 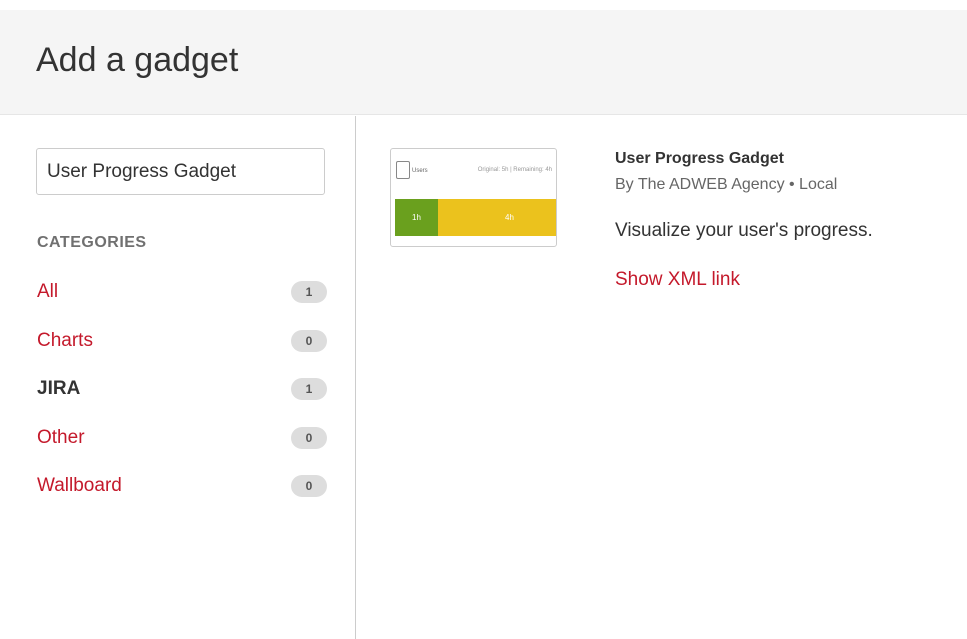 What do you see at coordinates (726, 184) in the screenshot?
I see `gadget-author: By The ADWEB Agency • Local` at bounding box center [726, 184].